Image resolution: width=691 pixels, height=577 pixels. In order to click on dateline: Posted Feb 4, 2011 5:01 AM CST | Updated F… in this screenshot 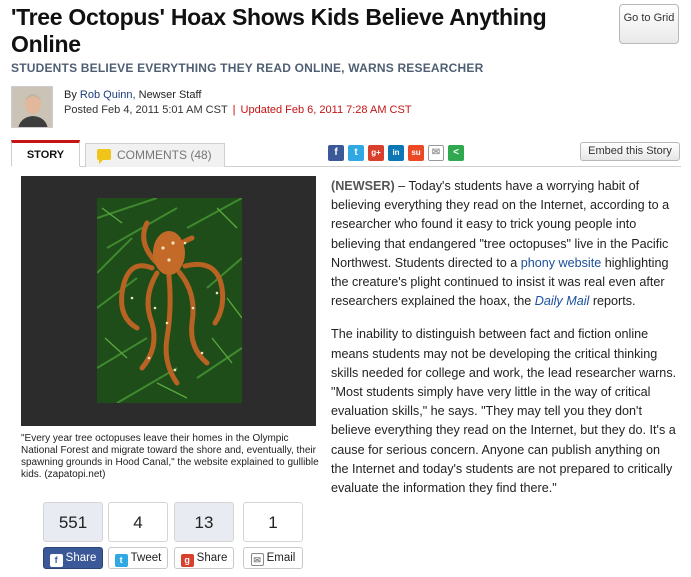, I will do `click(238, 110)`.